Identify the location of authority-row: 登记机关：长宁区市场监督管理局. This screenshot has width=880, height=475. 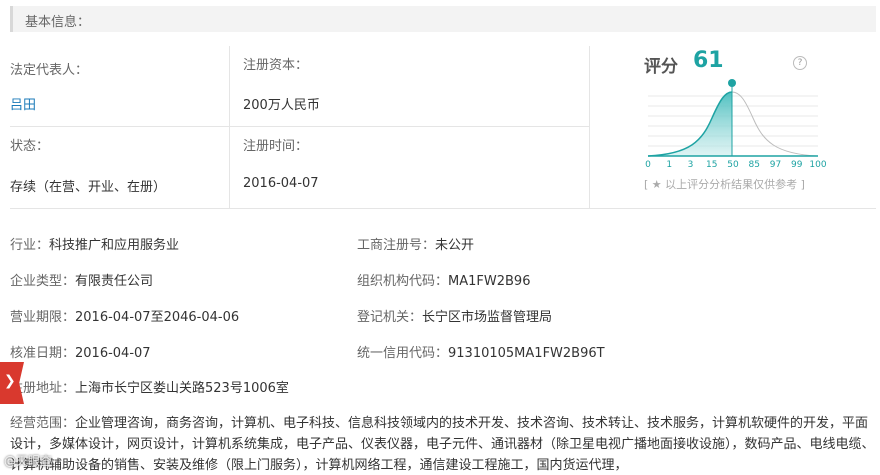
(454, 315).